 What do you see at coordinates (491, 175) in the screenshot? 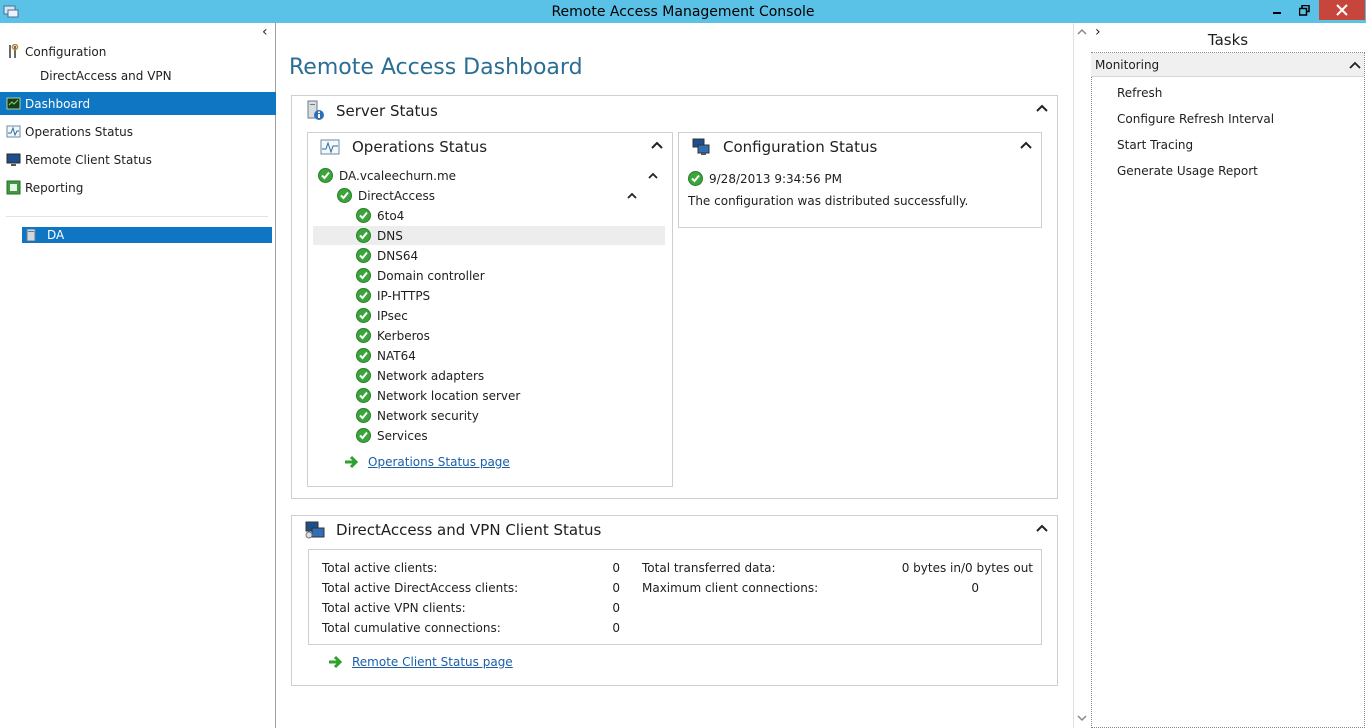
I see `tree-server-node: DA.vcaleechurn.me` at bounding box center [491, 175].